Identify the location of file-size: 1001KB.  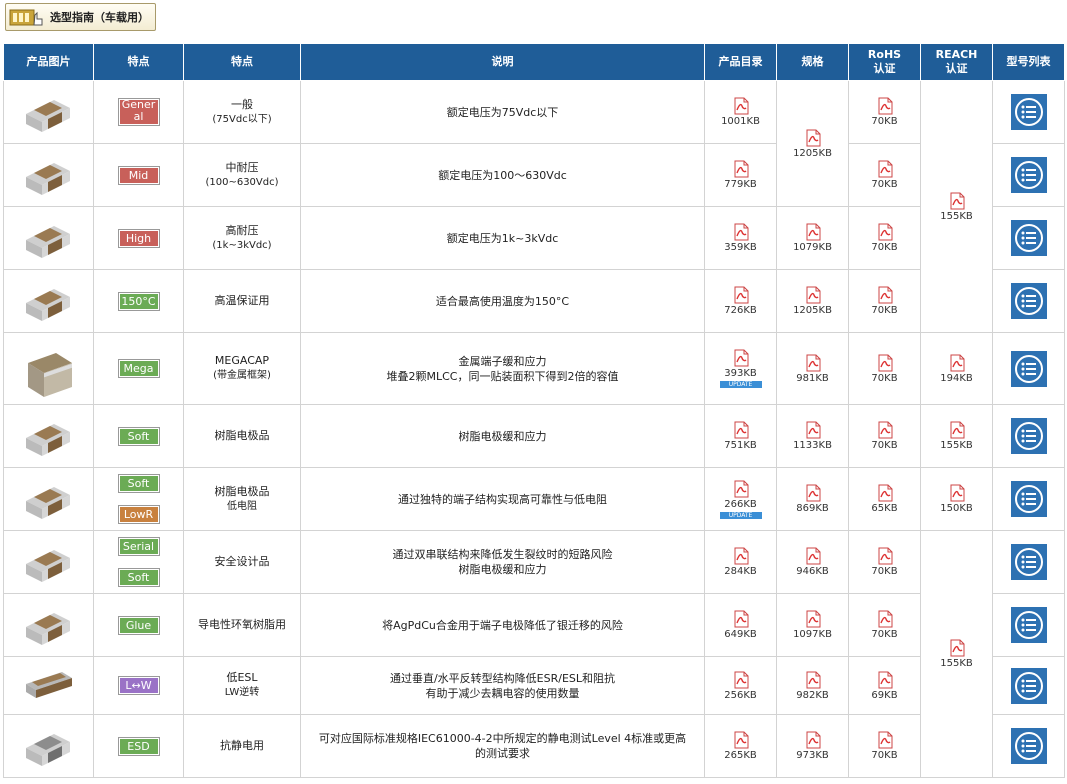
(740, 121).